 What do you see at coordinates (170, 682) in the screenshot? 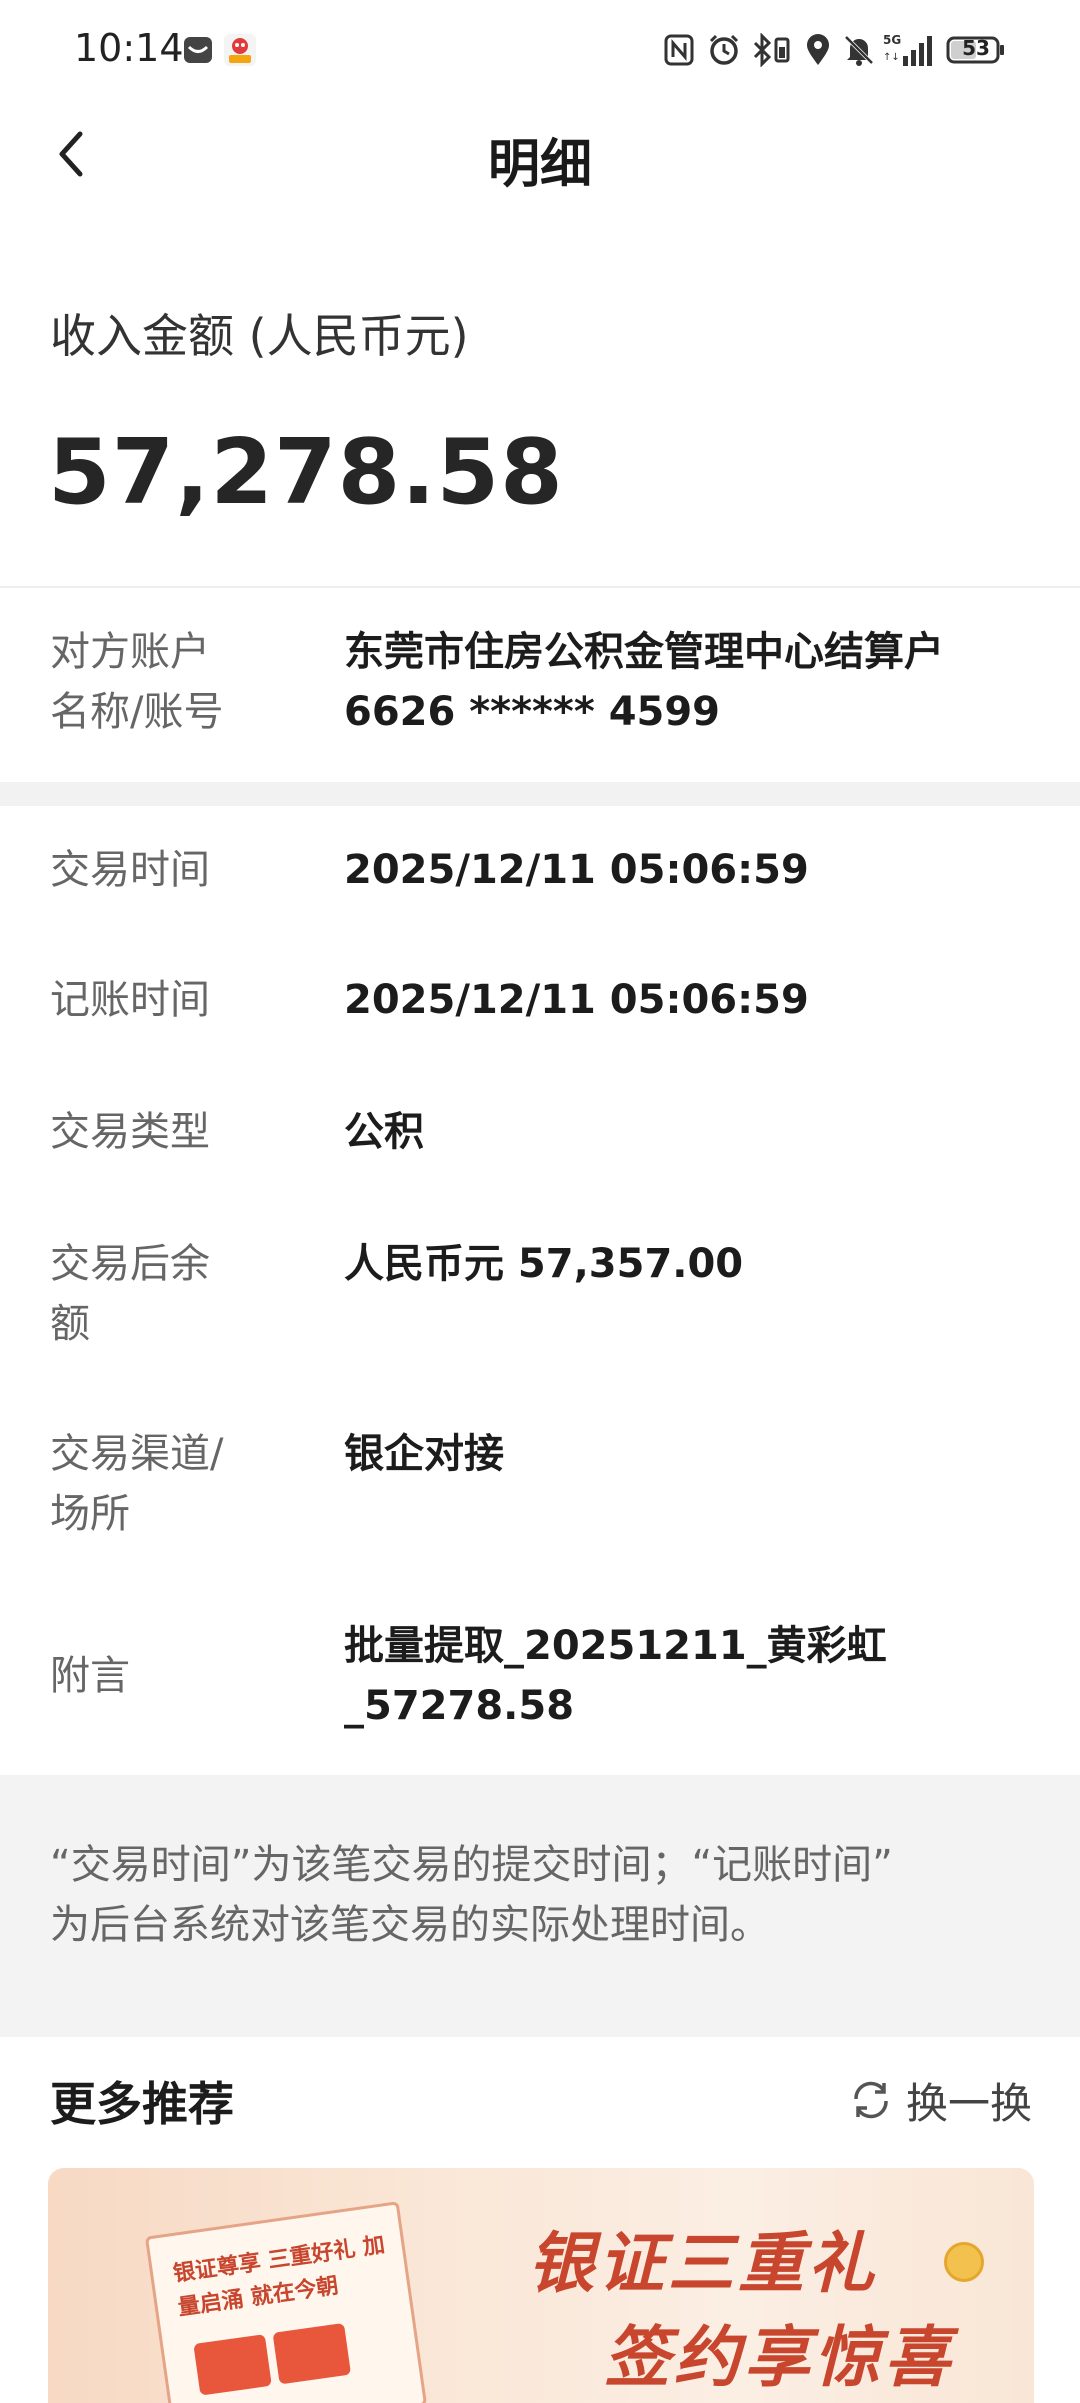
I see `counterparty-label: 对方账户 名称/账号` at bounding box center [170, 682].